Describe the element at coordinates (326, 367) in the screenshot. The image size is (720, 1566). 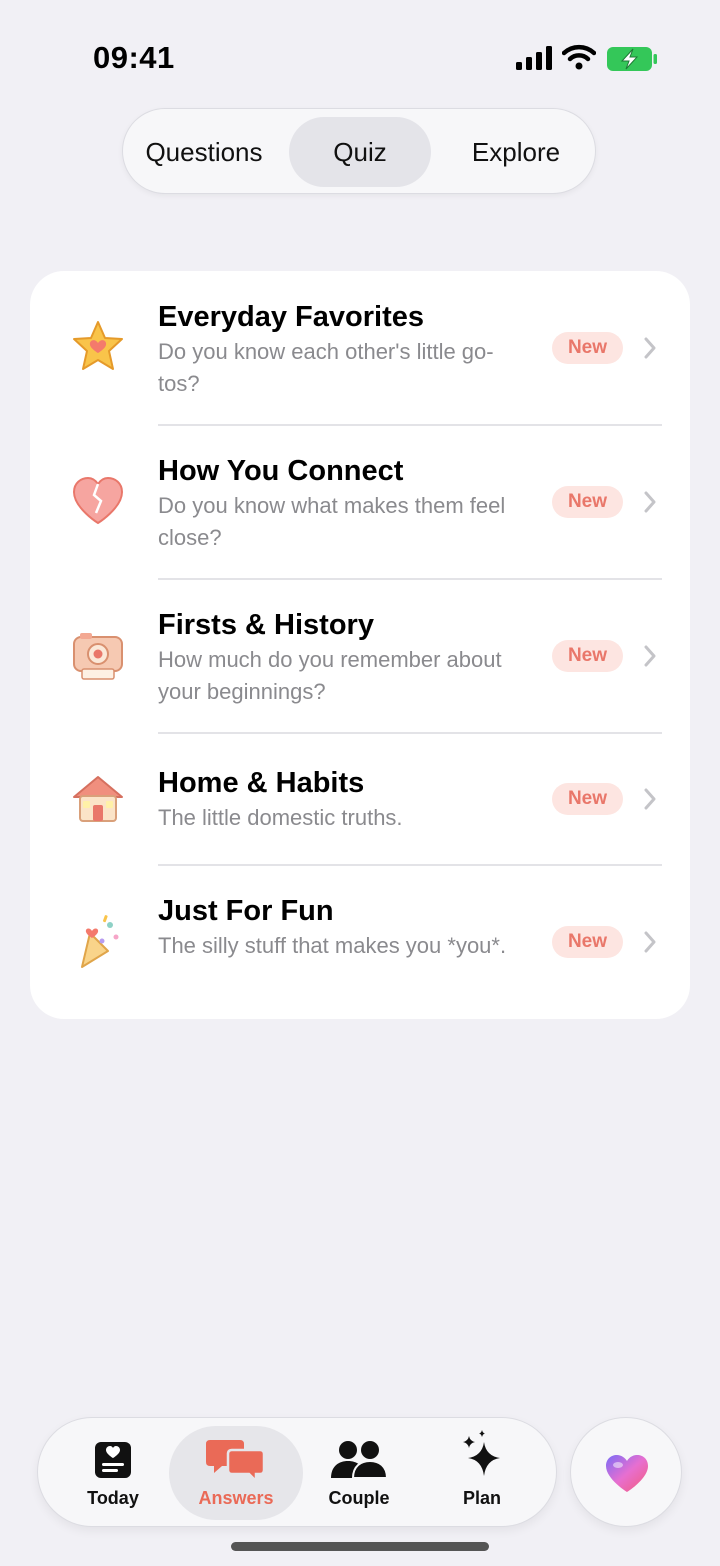
I see `quiz-subtitle: Do you know each other's little go-tos?` at that location.